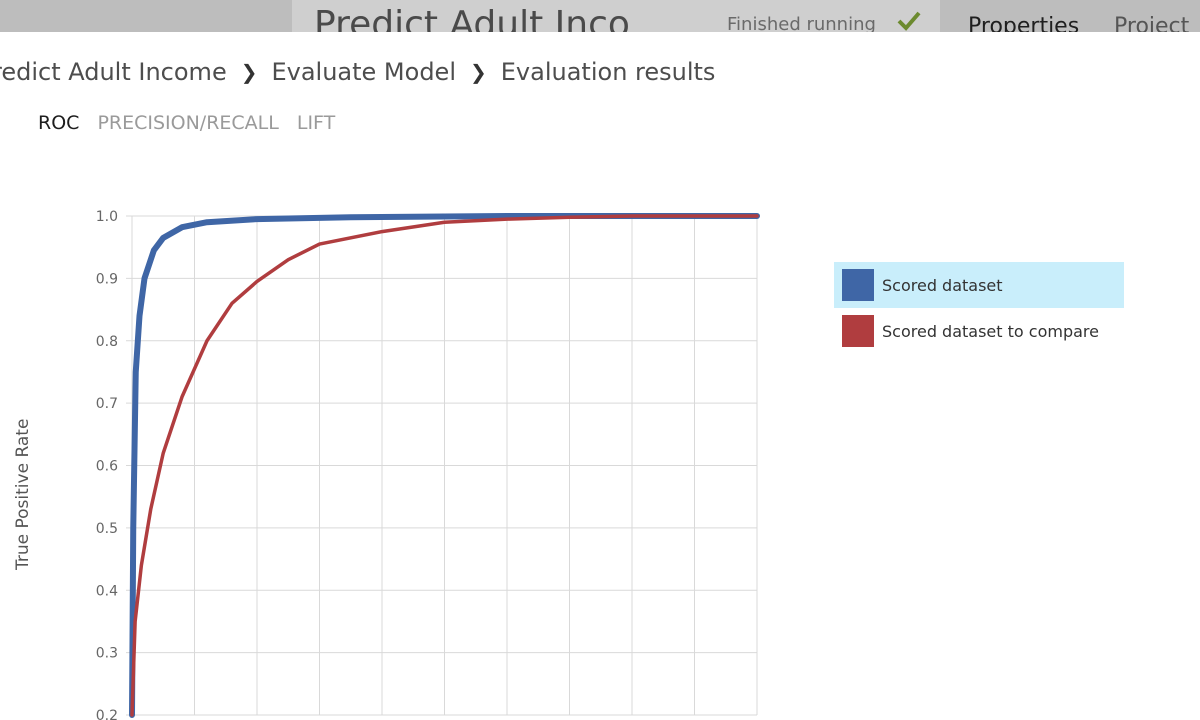  I want to click on background-run-status: Finished running, so click(801, 23).